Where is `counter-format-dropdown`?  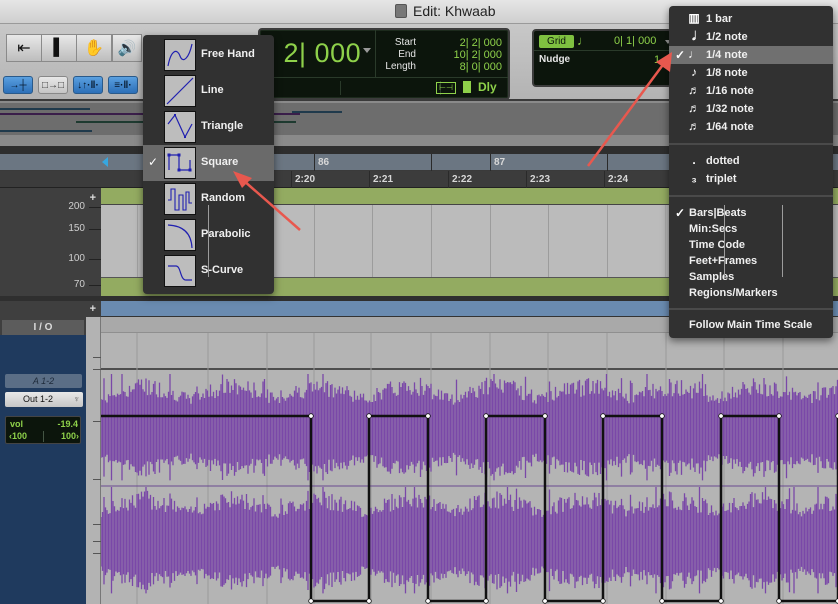 counter-format-dropdown is located at coordinates (367, 50).